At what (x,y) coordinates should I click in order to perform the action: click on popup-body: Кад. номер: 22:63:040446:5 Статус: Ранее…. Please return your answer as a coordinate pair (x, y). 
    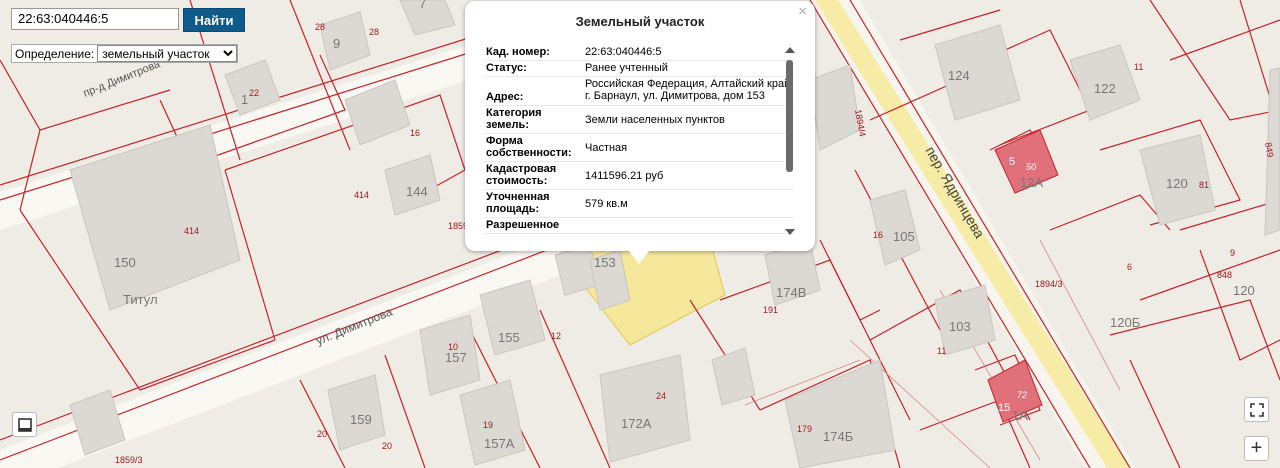
    Looking at the image, I should click on (639, 141).